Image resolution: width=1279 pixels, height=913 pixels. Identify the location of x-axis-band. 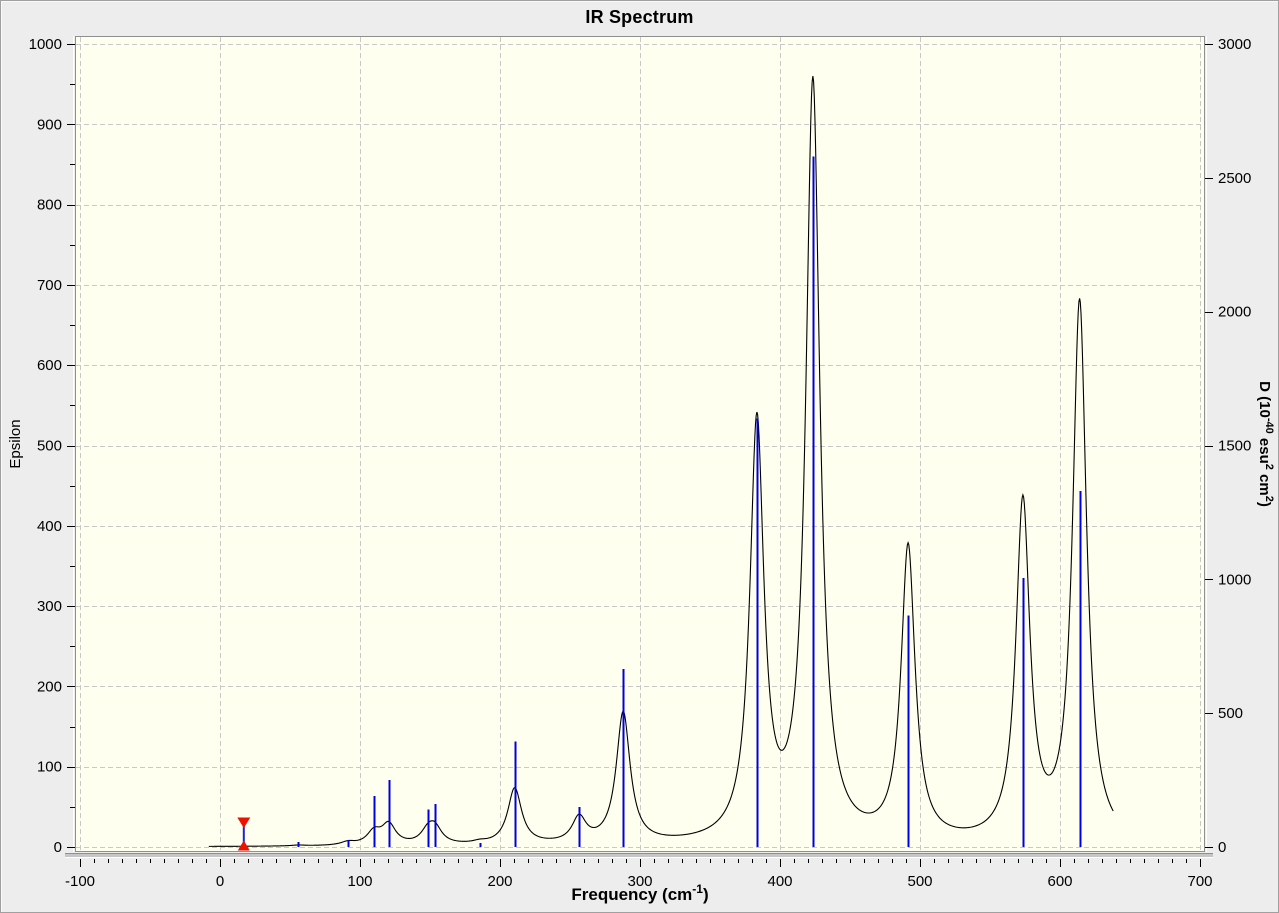
(639, 855).